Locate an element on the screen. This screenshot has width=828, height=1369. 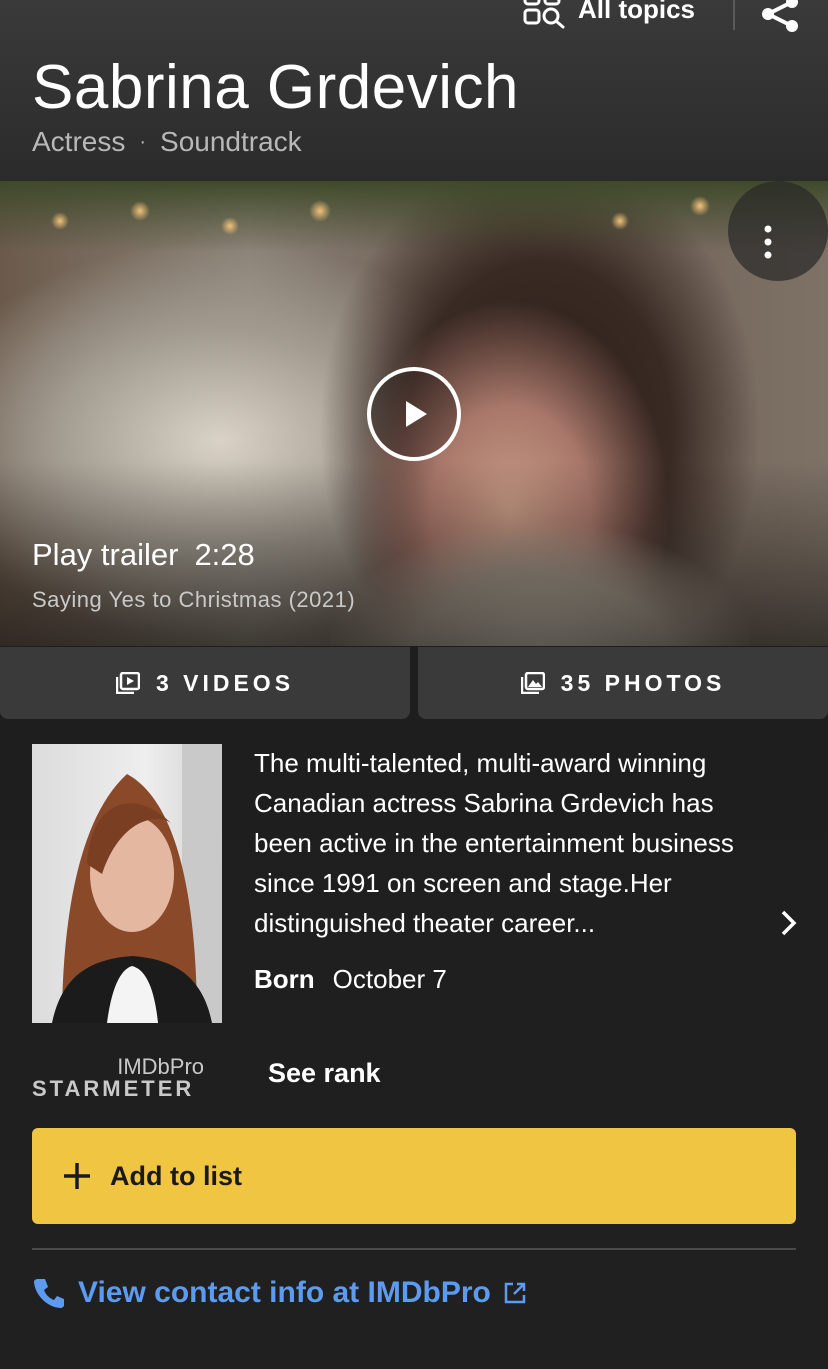
grid-search-icon is located at coordinates (544, 14).